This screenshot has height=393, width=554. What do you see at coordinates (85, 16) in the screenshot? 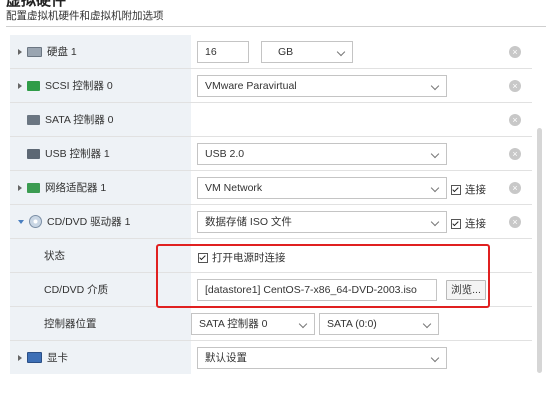
I see `section-subtitle: 配置虚拟机硬件和虚拟机附加选项` at bounding box center [85, 16].